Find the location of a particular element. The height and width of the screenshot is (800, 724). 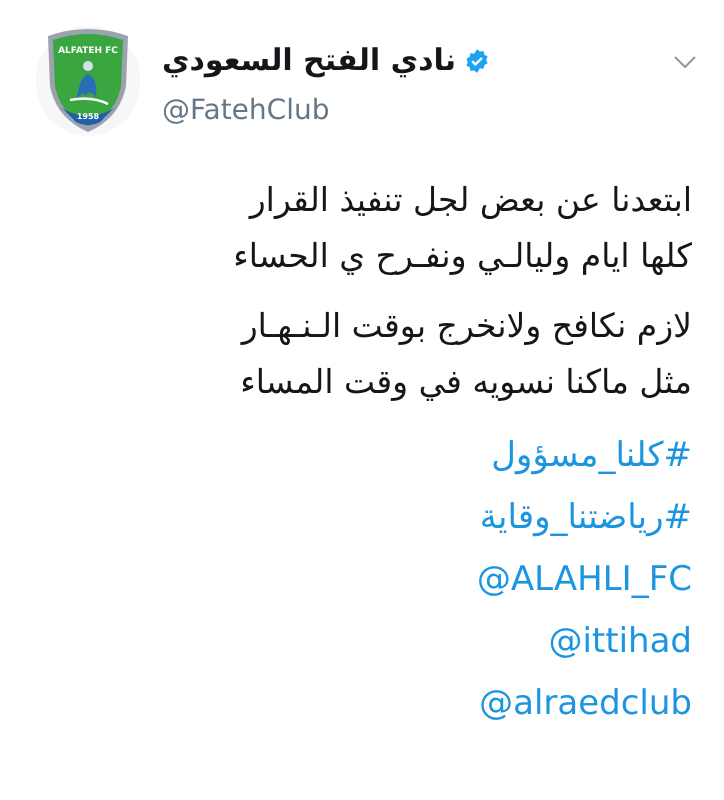

account-name: نادي الفتح السعودي is located at coordinates (309, 60).